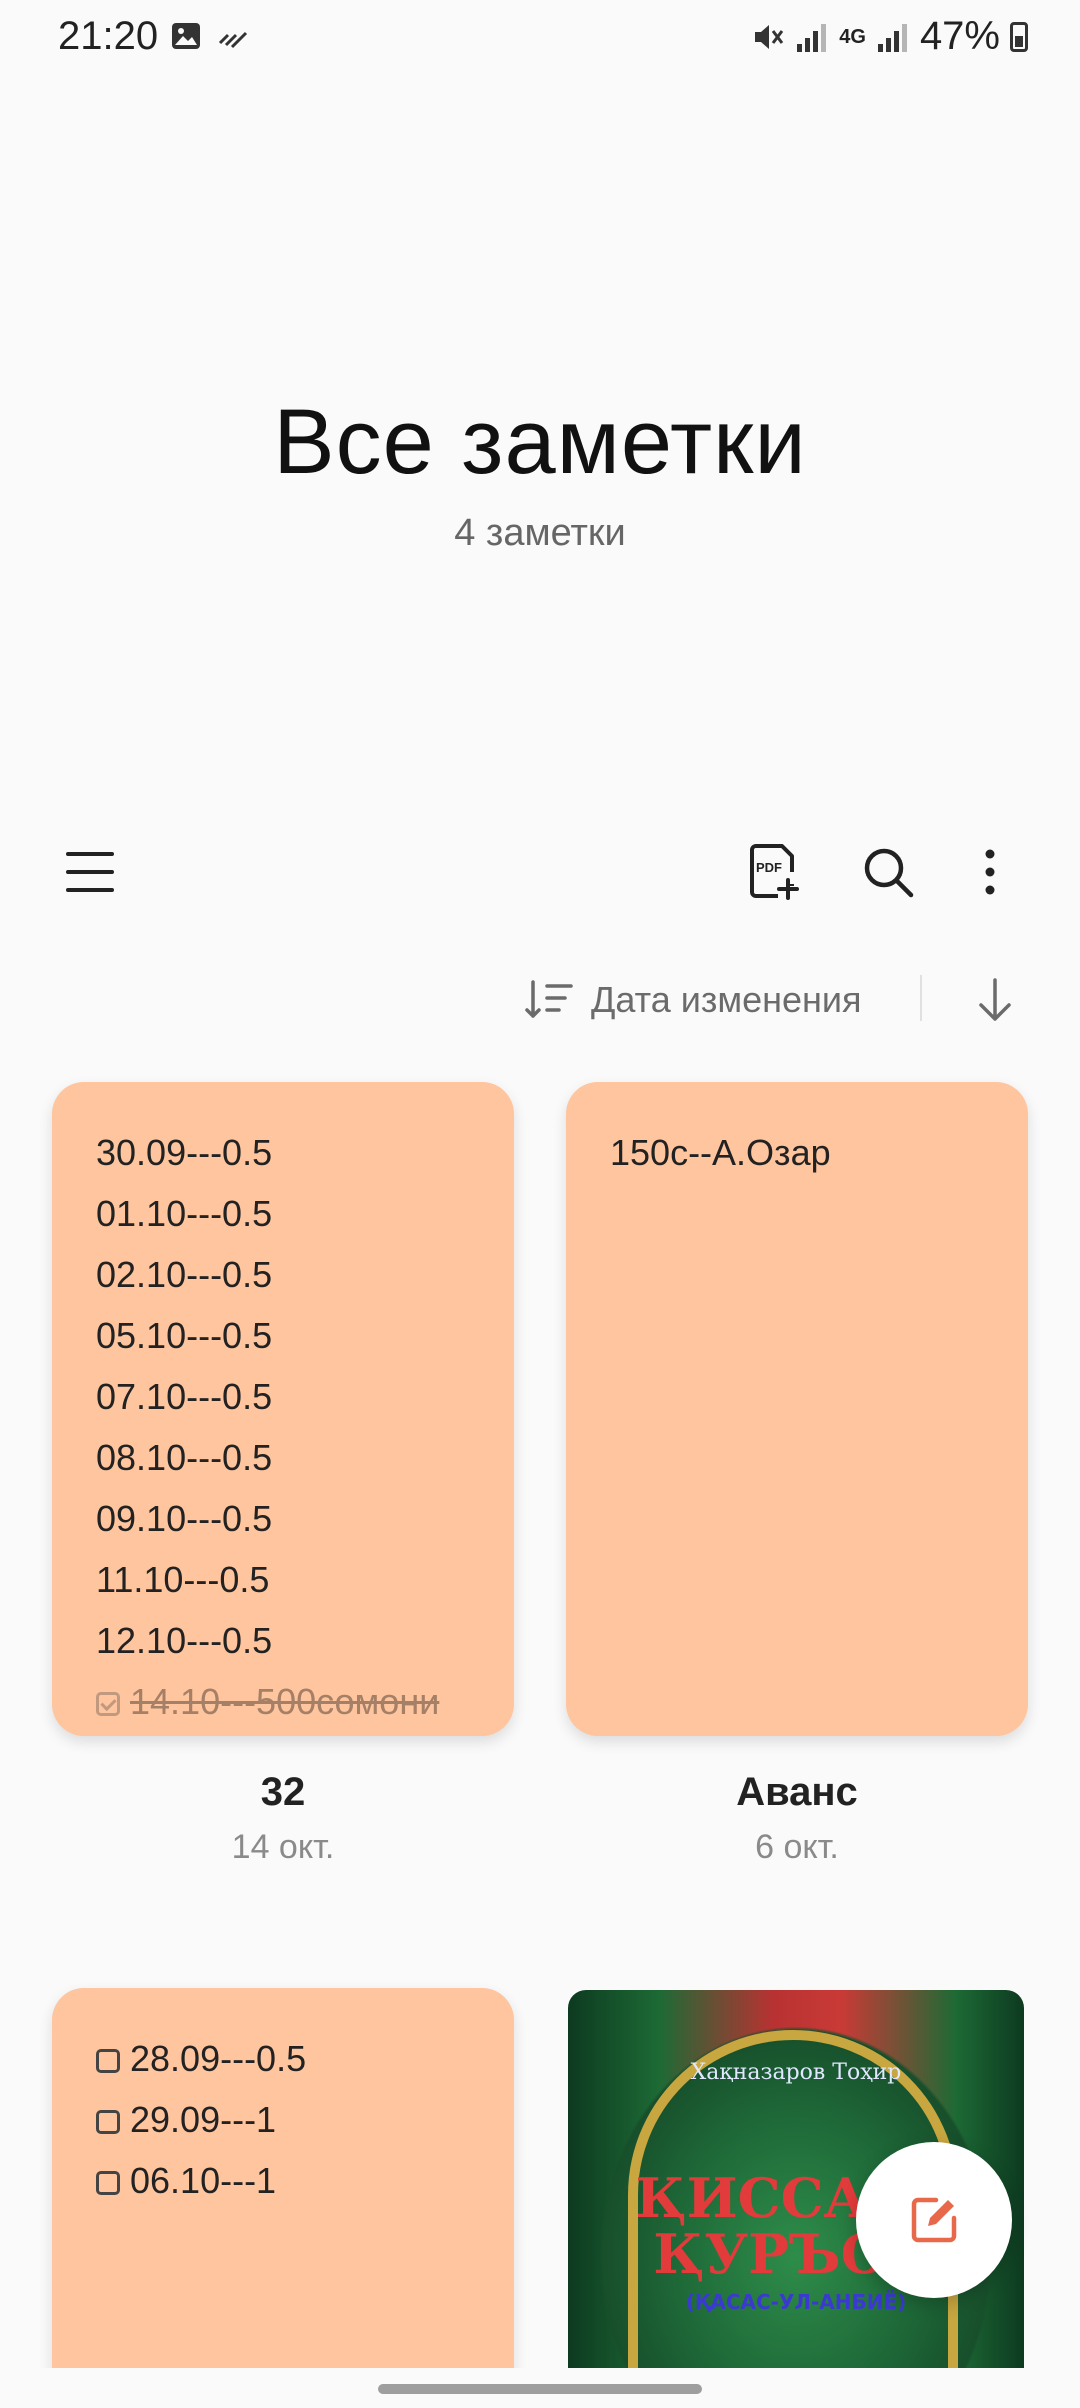  Describe the element at coordinates (184, 1274) in the screenshot. I see `note-line: 02.10---0.5` at that location.